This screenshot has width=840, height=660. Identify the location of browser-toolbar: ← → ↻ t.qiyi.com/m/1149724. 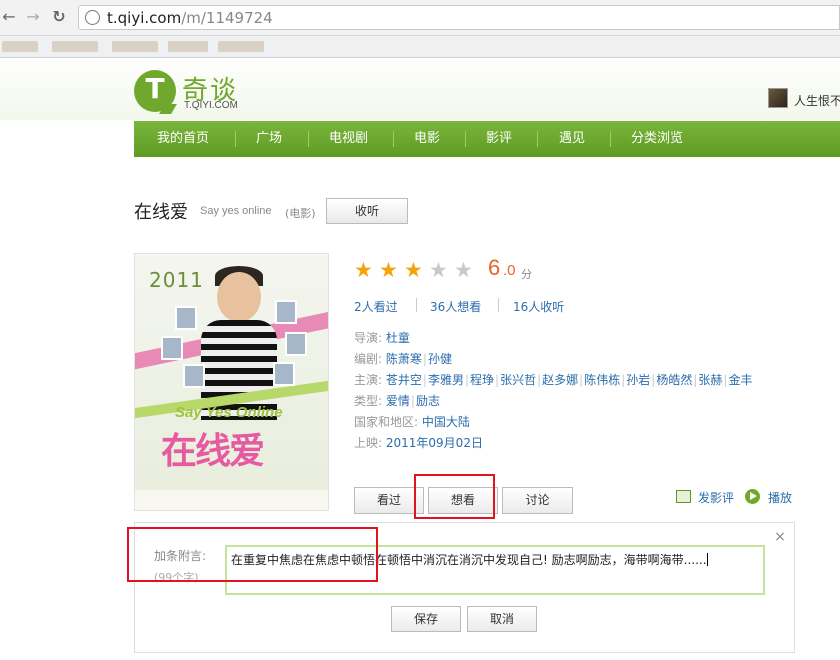
(420, 18).